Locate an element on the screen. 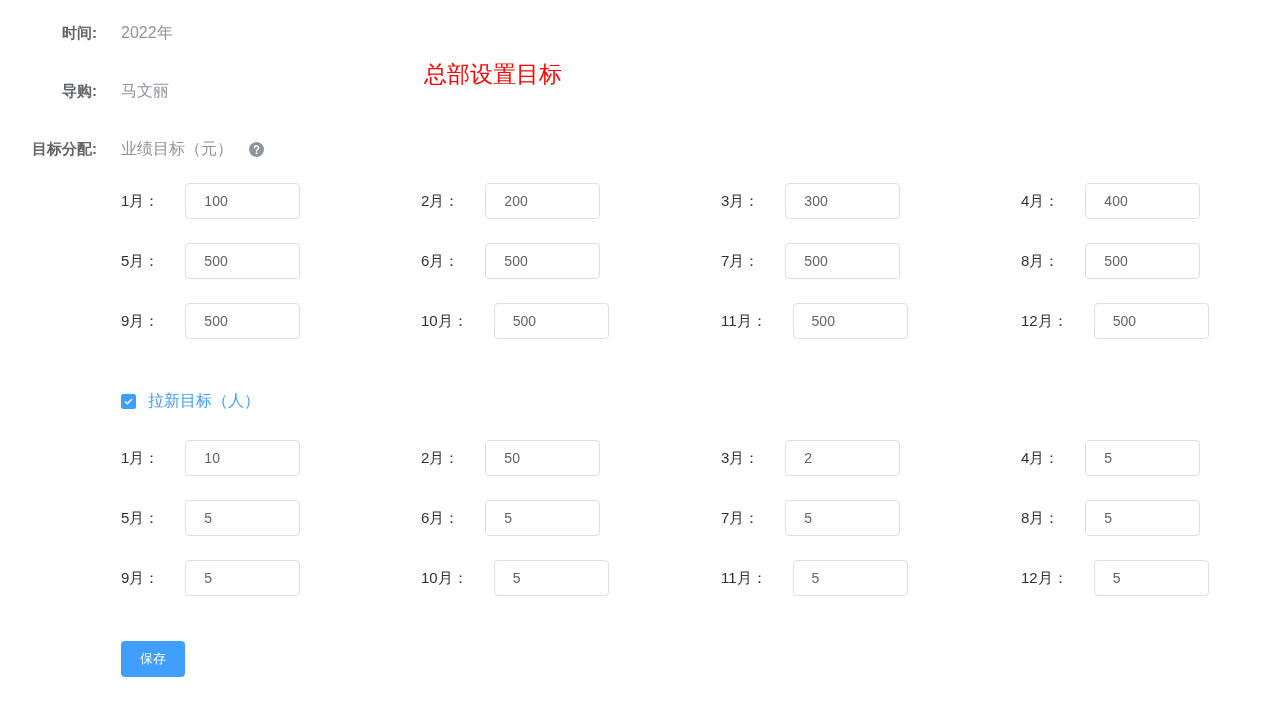 This screenshot has width=1280, height=713. field-value: 2022年 is located at coordinates (147, 33).